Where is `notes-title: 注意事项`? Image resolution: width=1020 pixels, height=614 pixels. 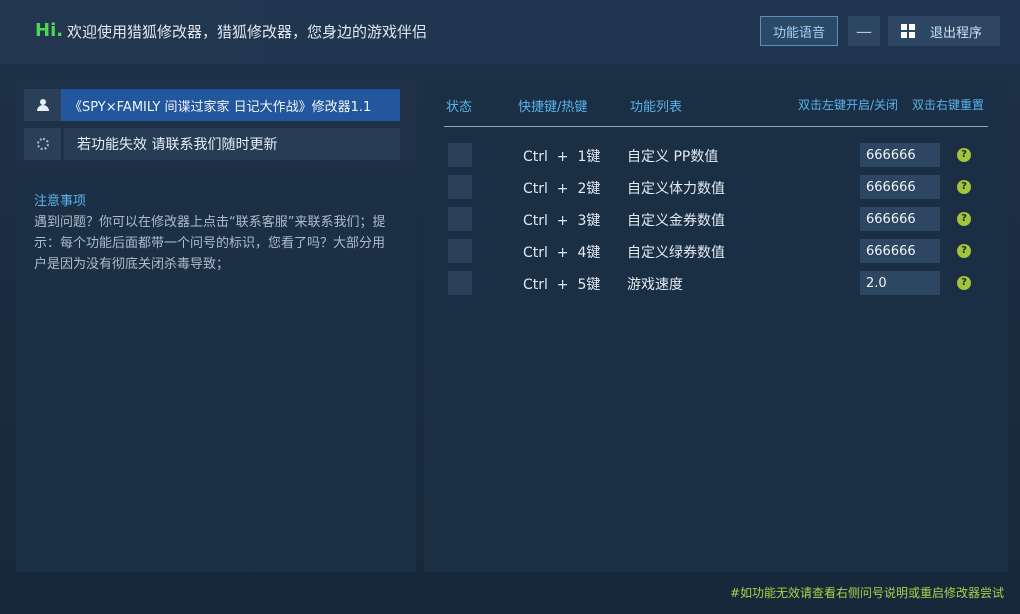 notes-title: 注意事项 is located at coordinates (60, 201).